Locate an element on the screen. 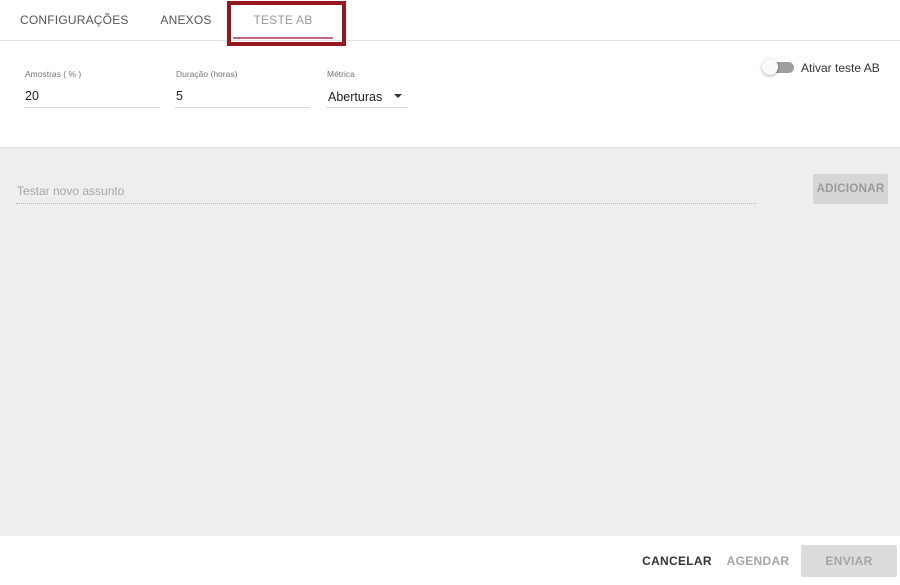 The height and width of the screenshot is (585, 900). duracao-input is located at coordinates (242, 96).